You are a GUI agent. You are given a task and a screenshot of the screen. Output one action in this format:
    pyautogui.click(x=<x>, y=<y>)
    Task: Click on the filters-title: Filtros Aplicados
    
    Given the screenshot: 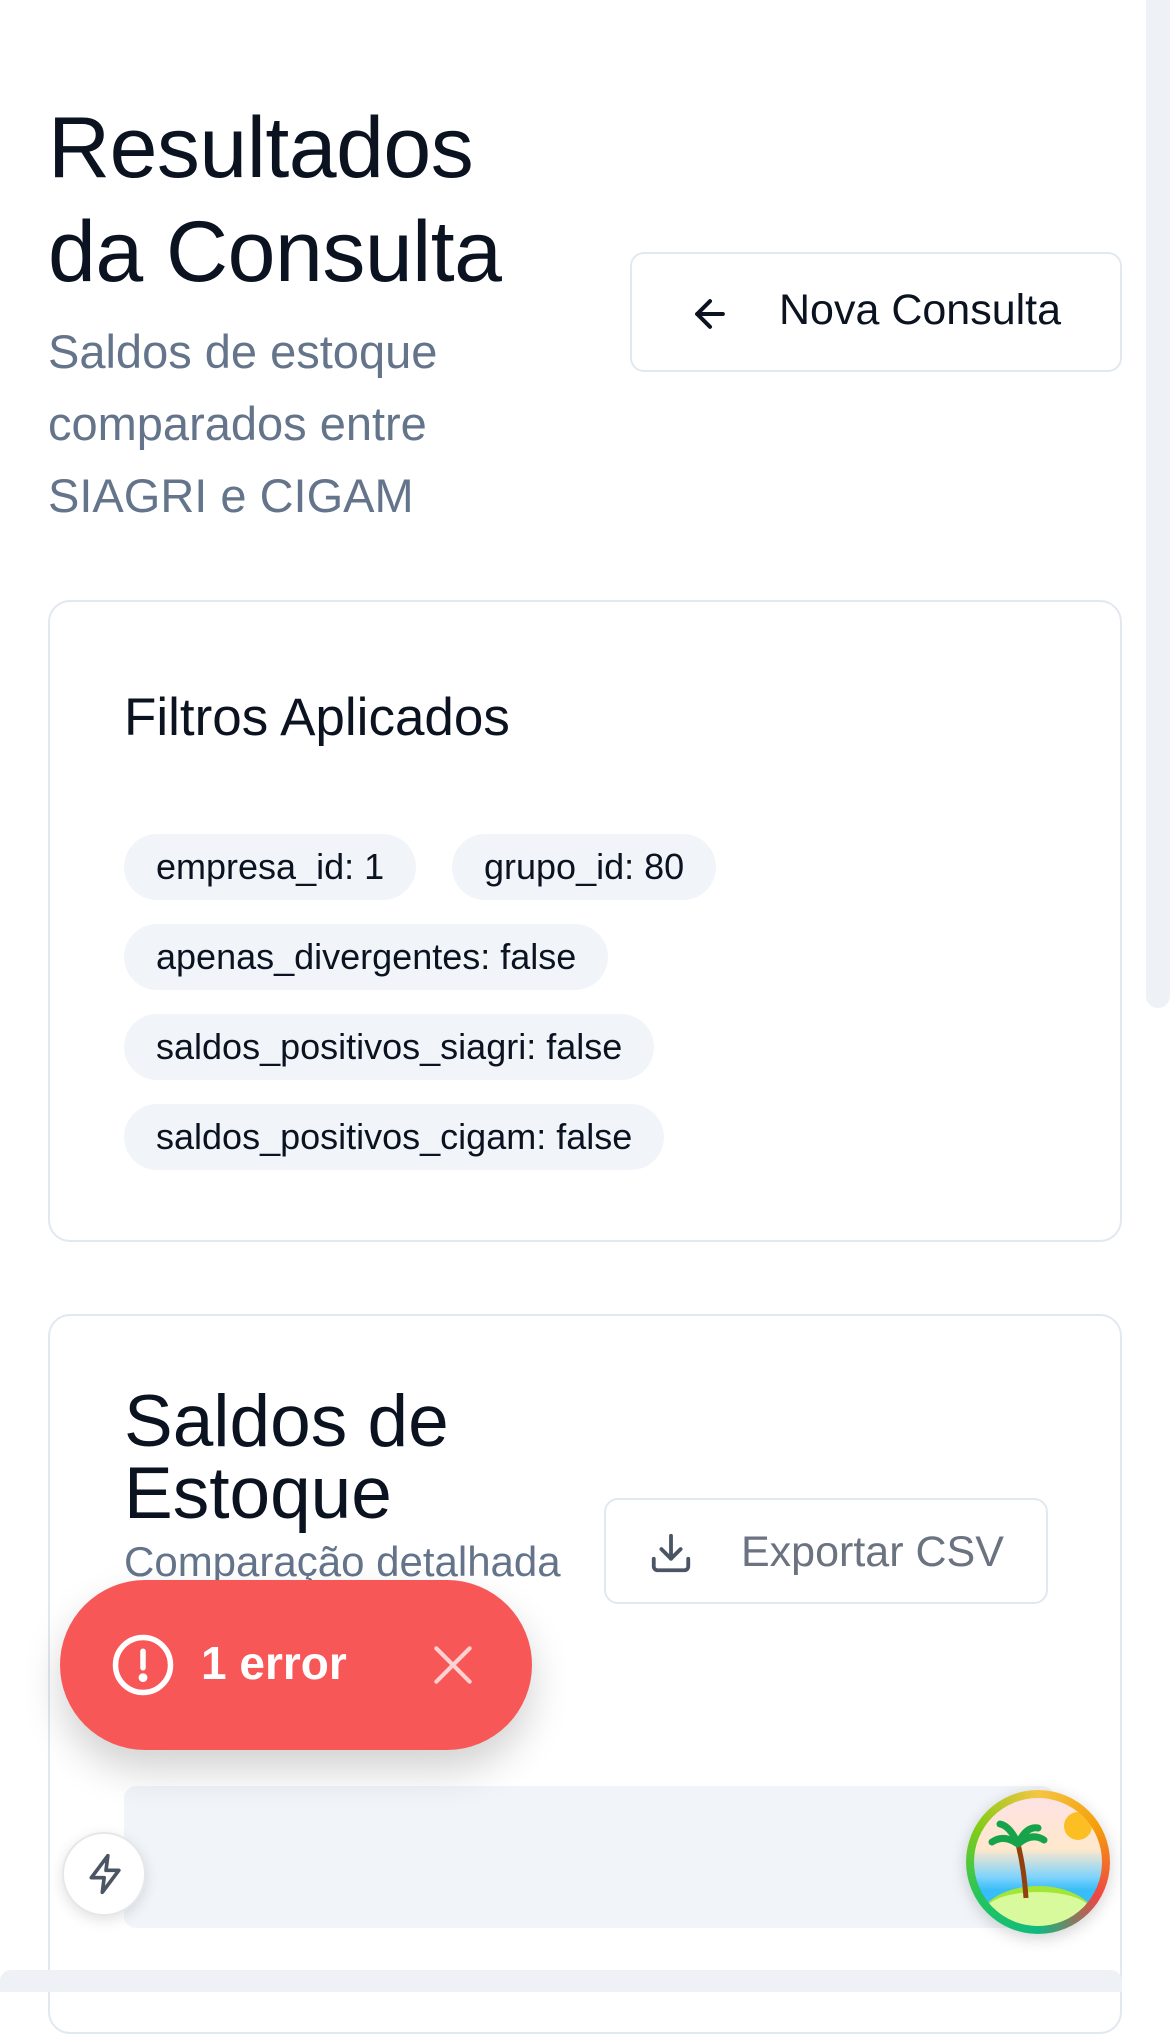 What is the action you would take?
    pyautogui.click(x=317, y=717)
    